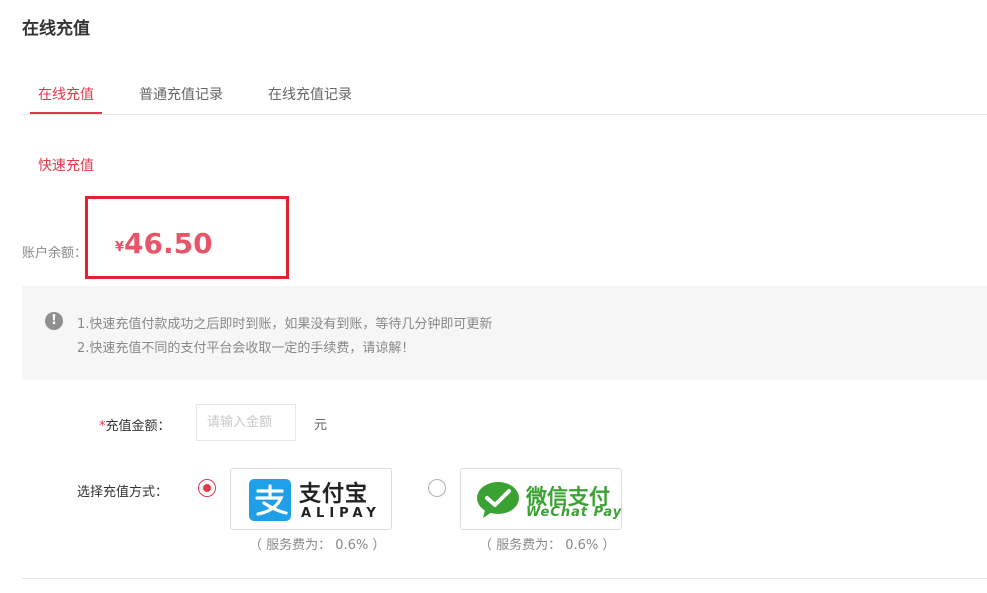  What do you see at coordinates (341, 513) in the screenshot?
I see `alipay-logo-subtext: ALIPAY` at bounding box center [341, 513].